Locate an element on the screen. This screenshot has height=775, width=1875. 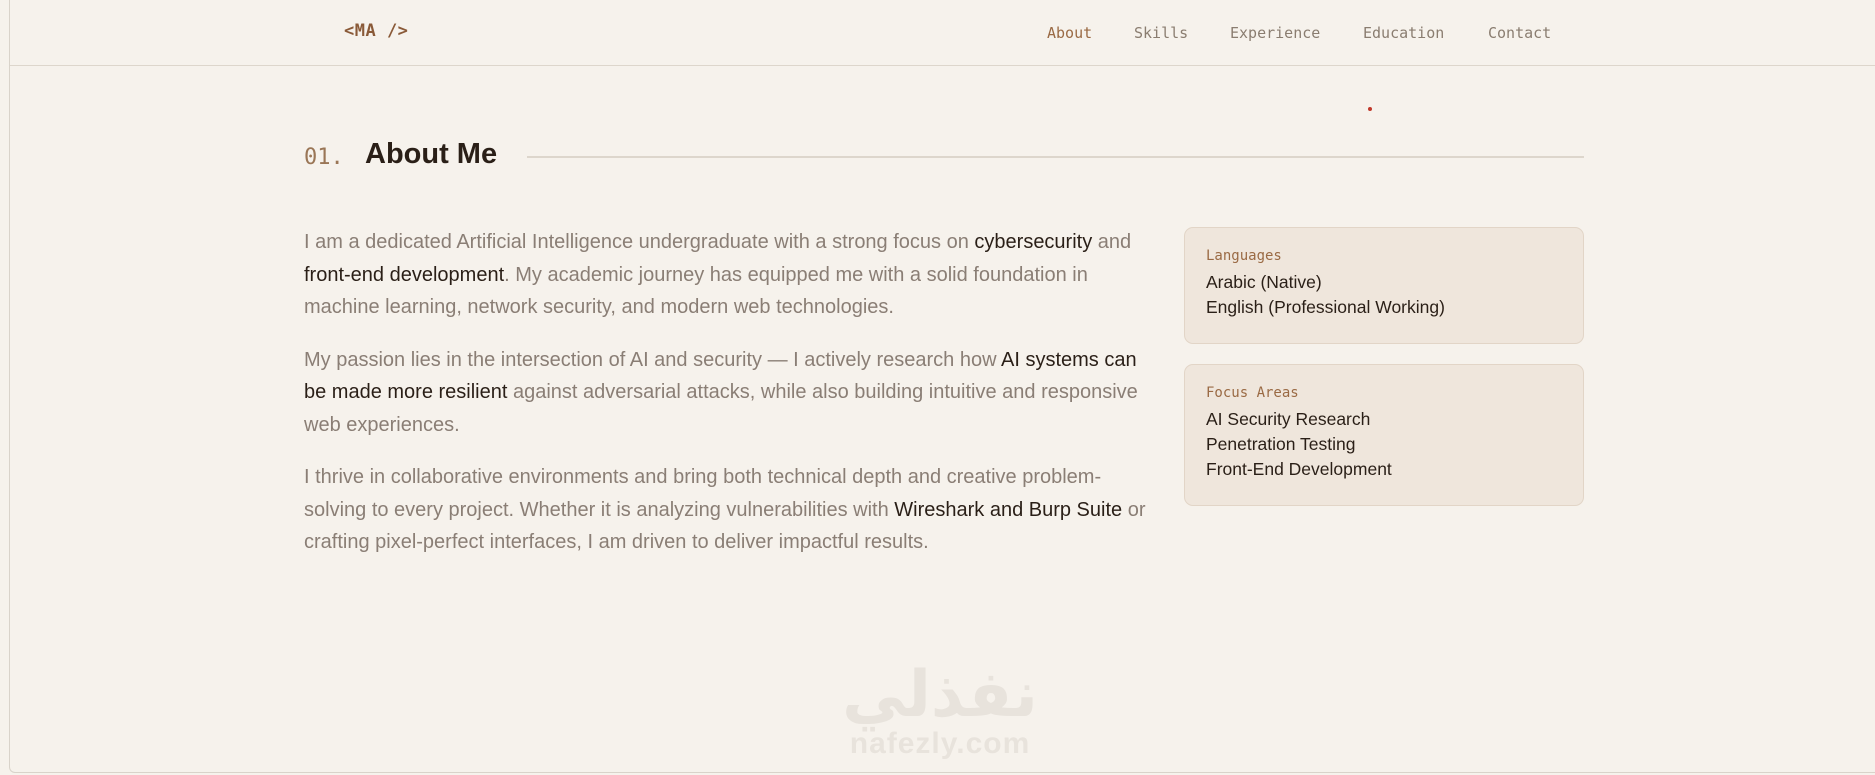
watermark: نفذلي nafezly.com is located at coordinates (940, 709).